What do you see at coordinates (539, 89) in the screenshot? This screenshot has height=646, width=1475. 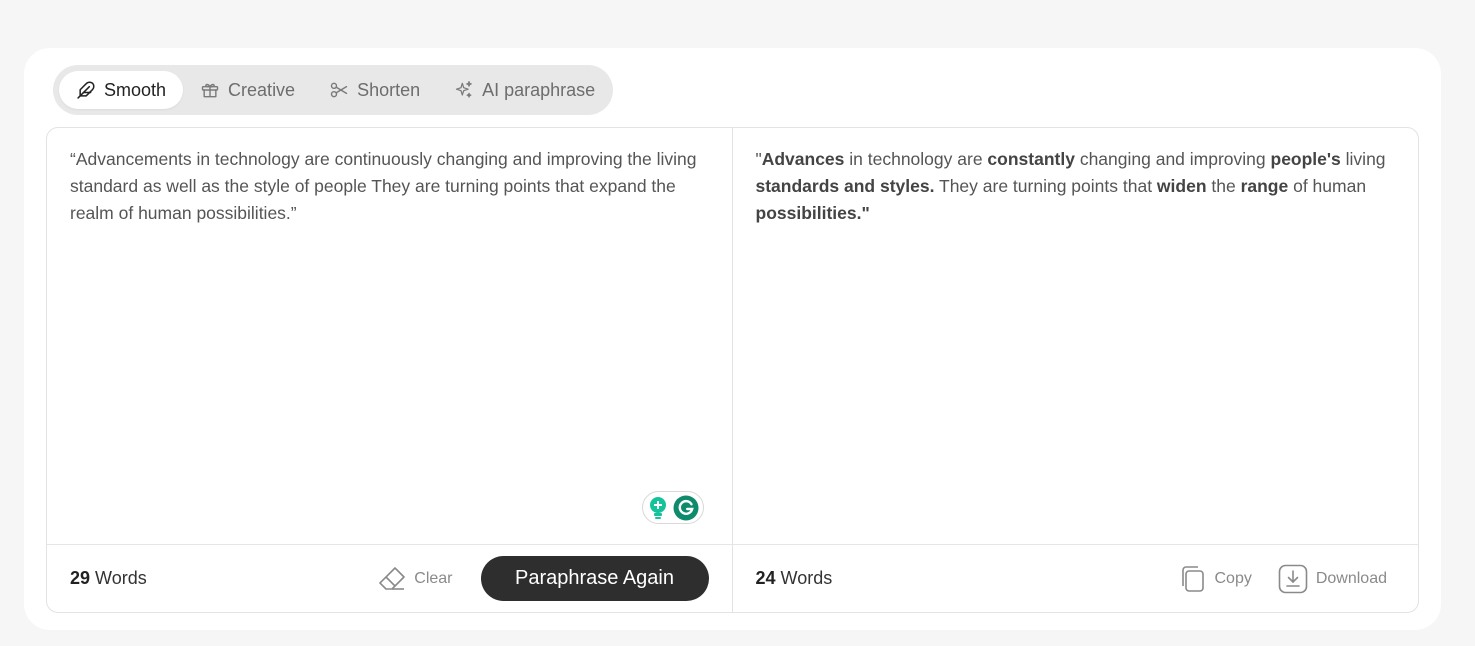 I see `tab-ai-paraphrase-label: AI paraphrase` at bounding box center [539, 89].